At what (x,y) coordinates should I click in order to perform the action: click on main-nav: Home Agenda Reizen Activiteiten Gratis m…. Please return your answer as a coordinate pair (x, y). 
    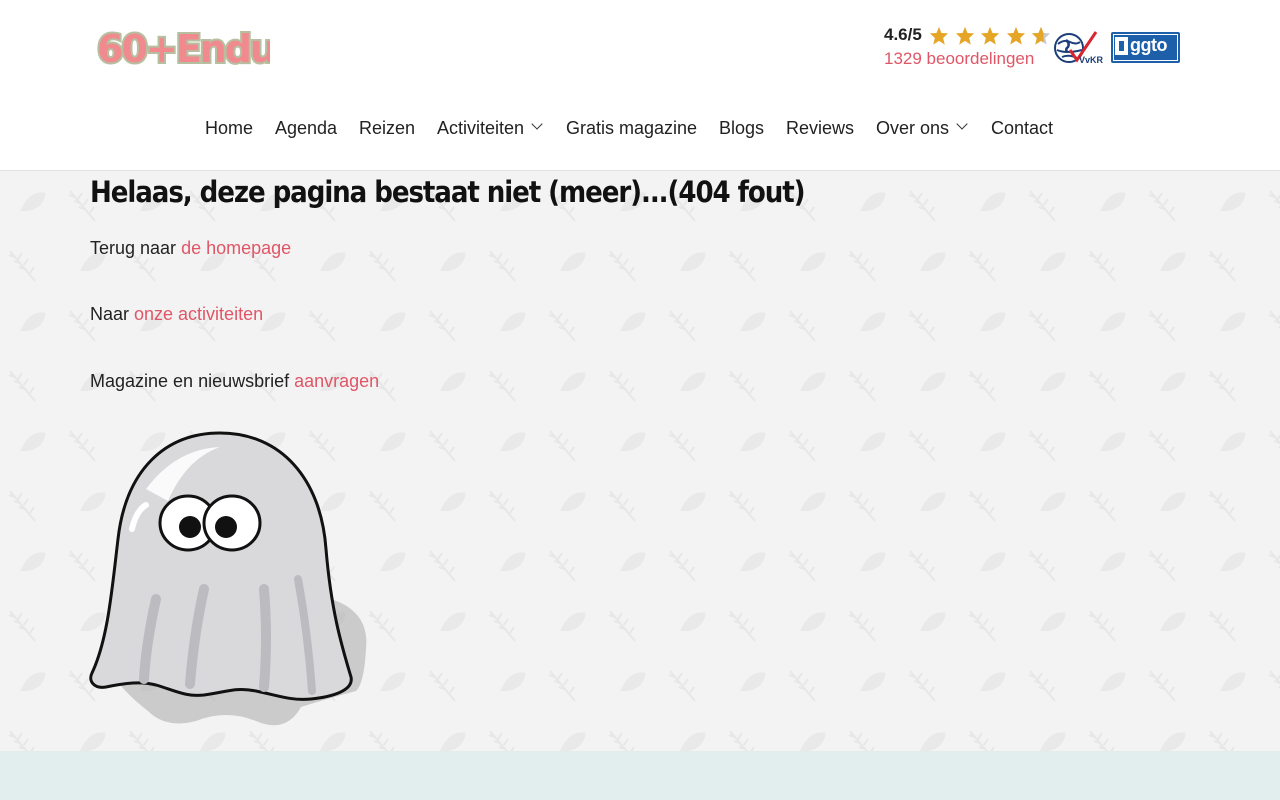
    Looking at the image, I should click on (640, 128).